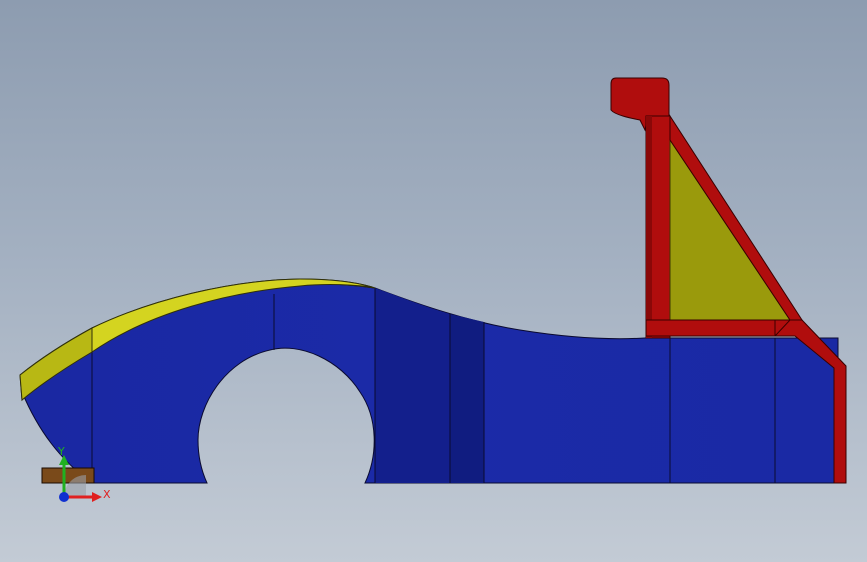 The height and width of the screenshot is (562, 867). Describe the element at coordinates (107, 494) in the screenshot. I see `x-axis-label: X` at that location.